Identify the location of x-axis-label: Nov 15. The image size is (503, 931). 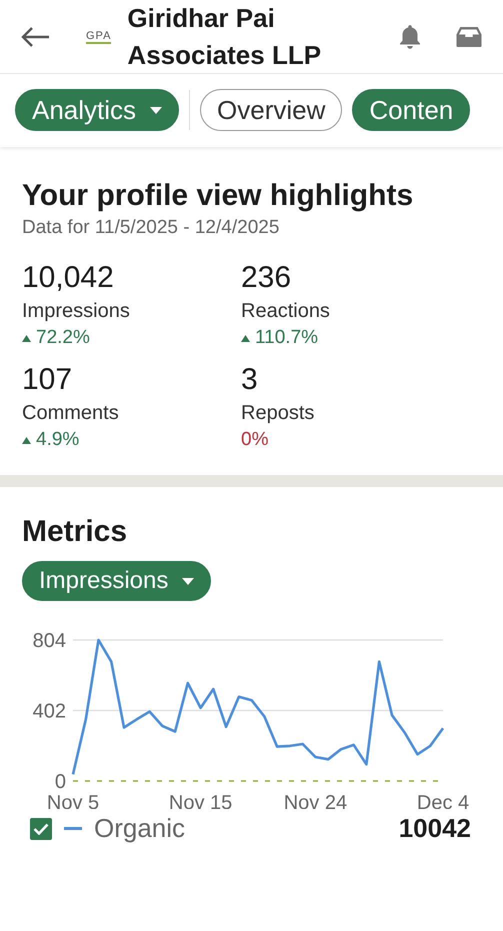
(200, 800).